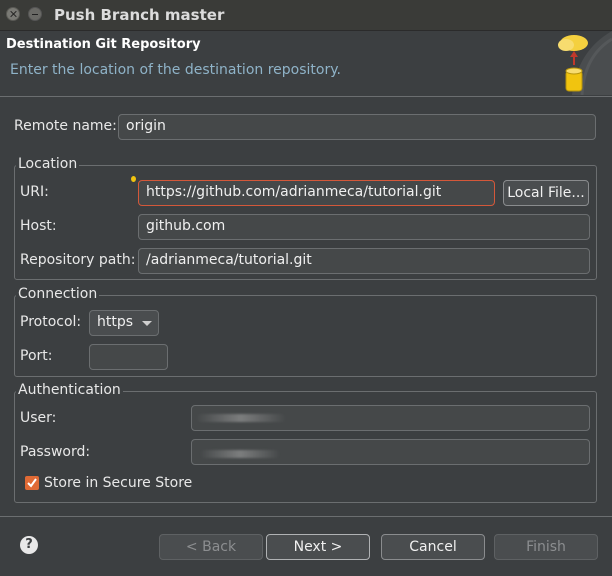 The height and width of the screenshot is (576, 612). What do you see at coordinates (364, 261) in the screenshot?
I see `repository-path-input: /adrianmeca/tutorial.git` at bounding box center [364, 261].